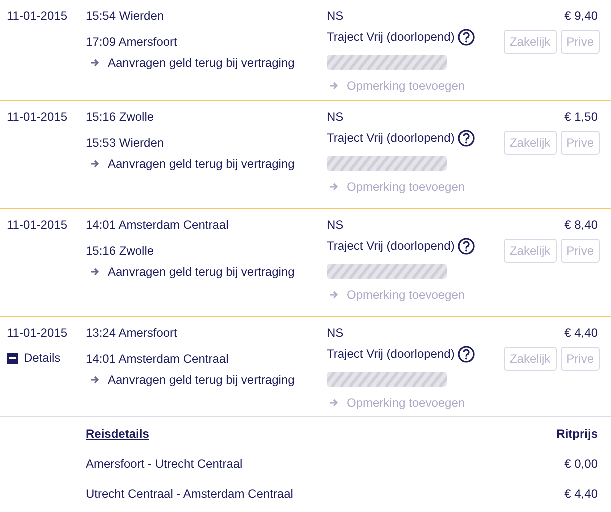  What do you see at coordinates (581, 333) in the screenshot?
I see `price-text: € 4,40` at bounding box center [581, 333].